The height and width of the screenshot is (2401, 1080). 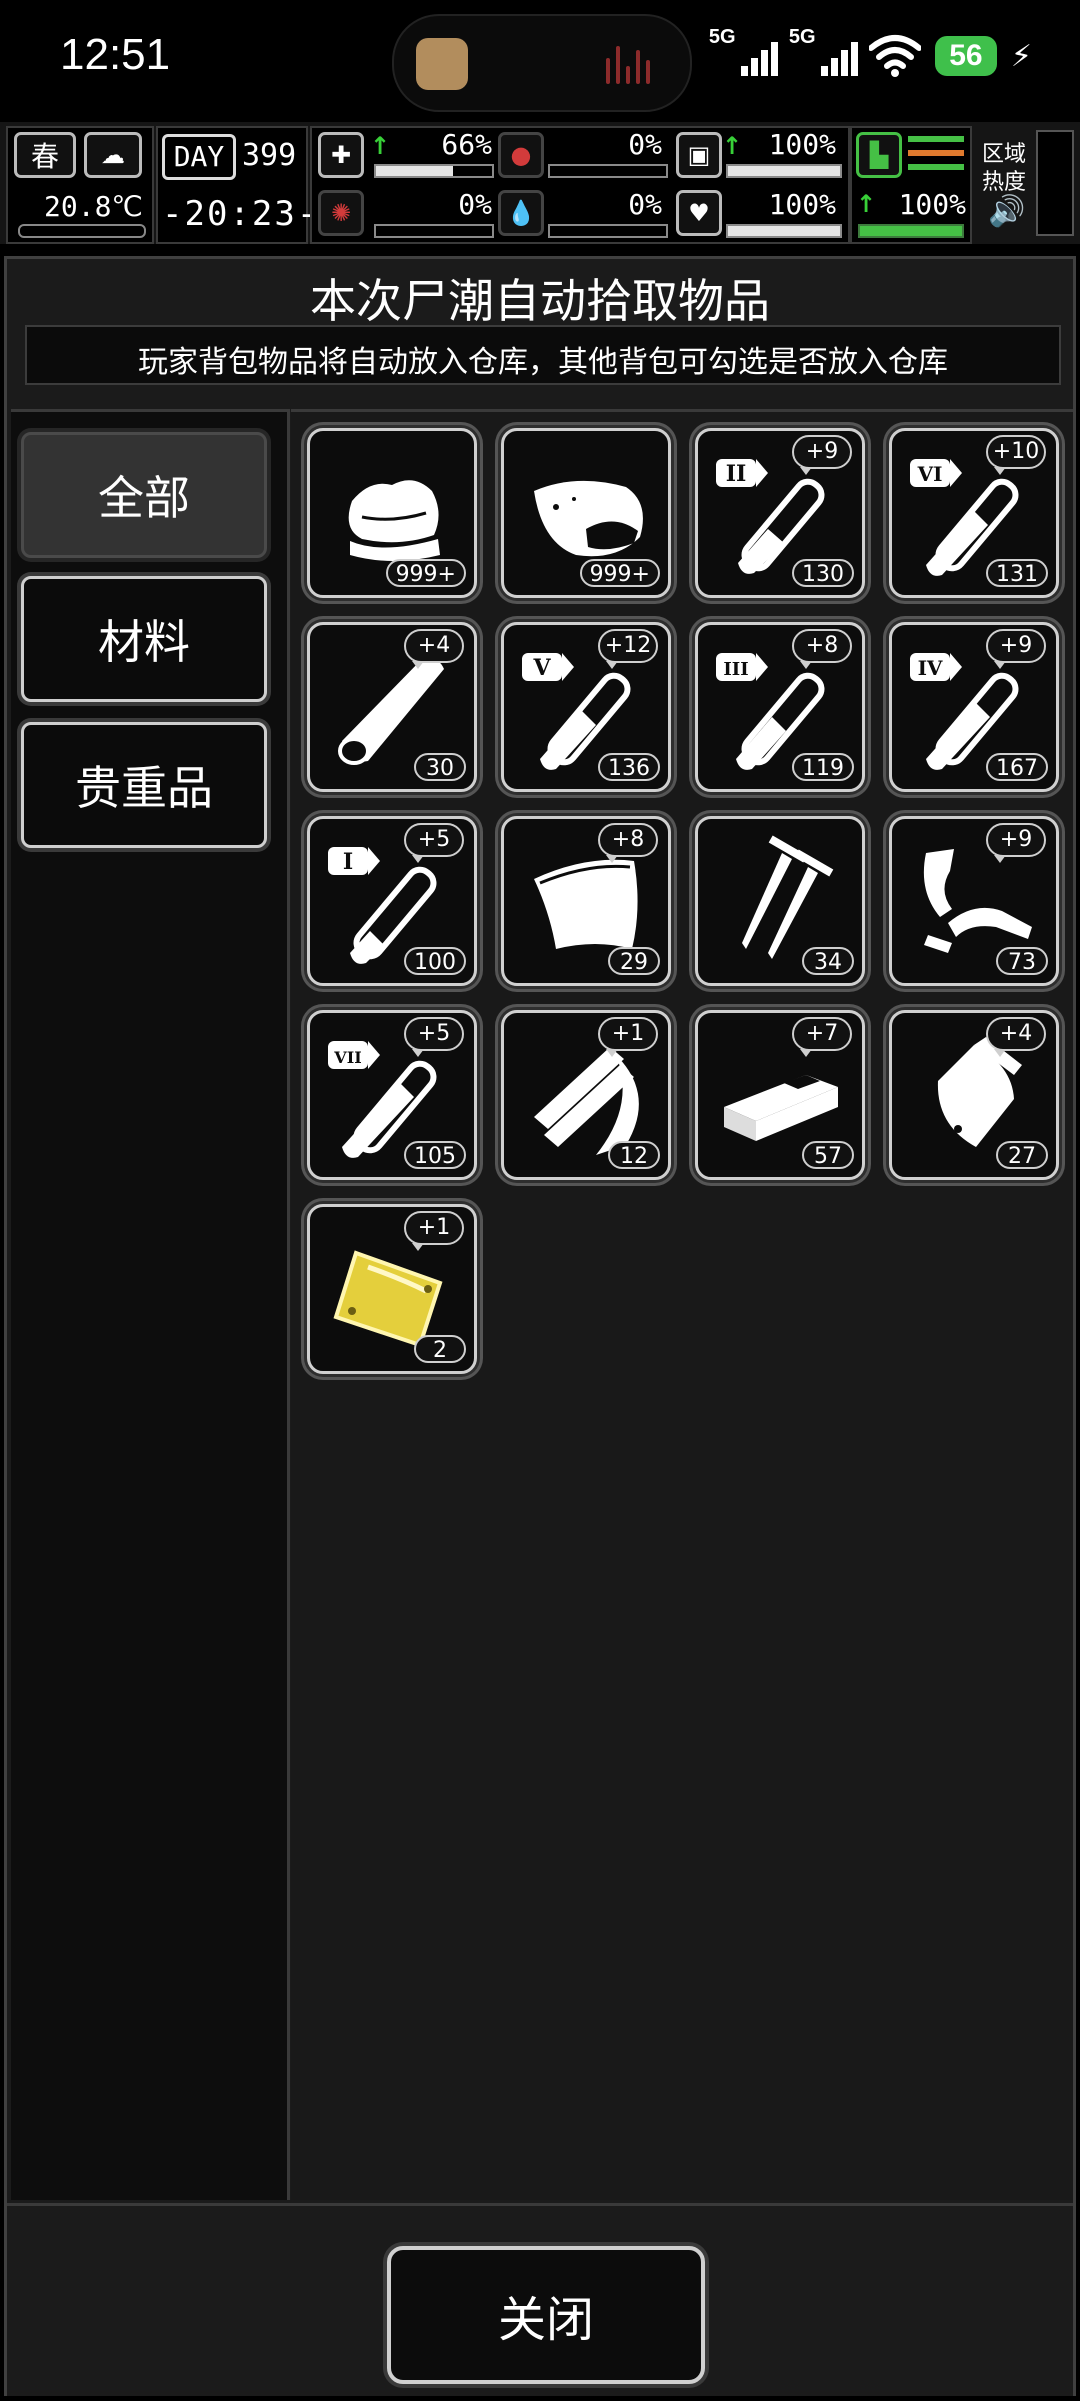 What do you see at coordinates (879, 155) in the screenshot?
I see `boot-icon: ▙` at bounding box center [879, 155].